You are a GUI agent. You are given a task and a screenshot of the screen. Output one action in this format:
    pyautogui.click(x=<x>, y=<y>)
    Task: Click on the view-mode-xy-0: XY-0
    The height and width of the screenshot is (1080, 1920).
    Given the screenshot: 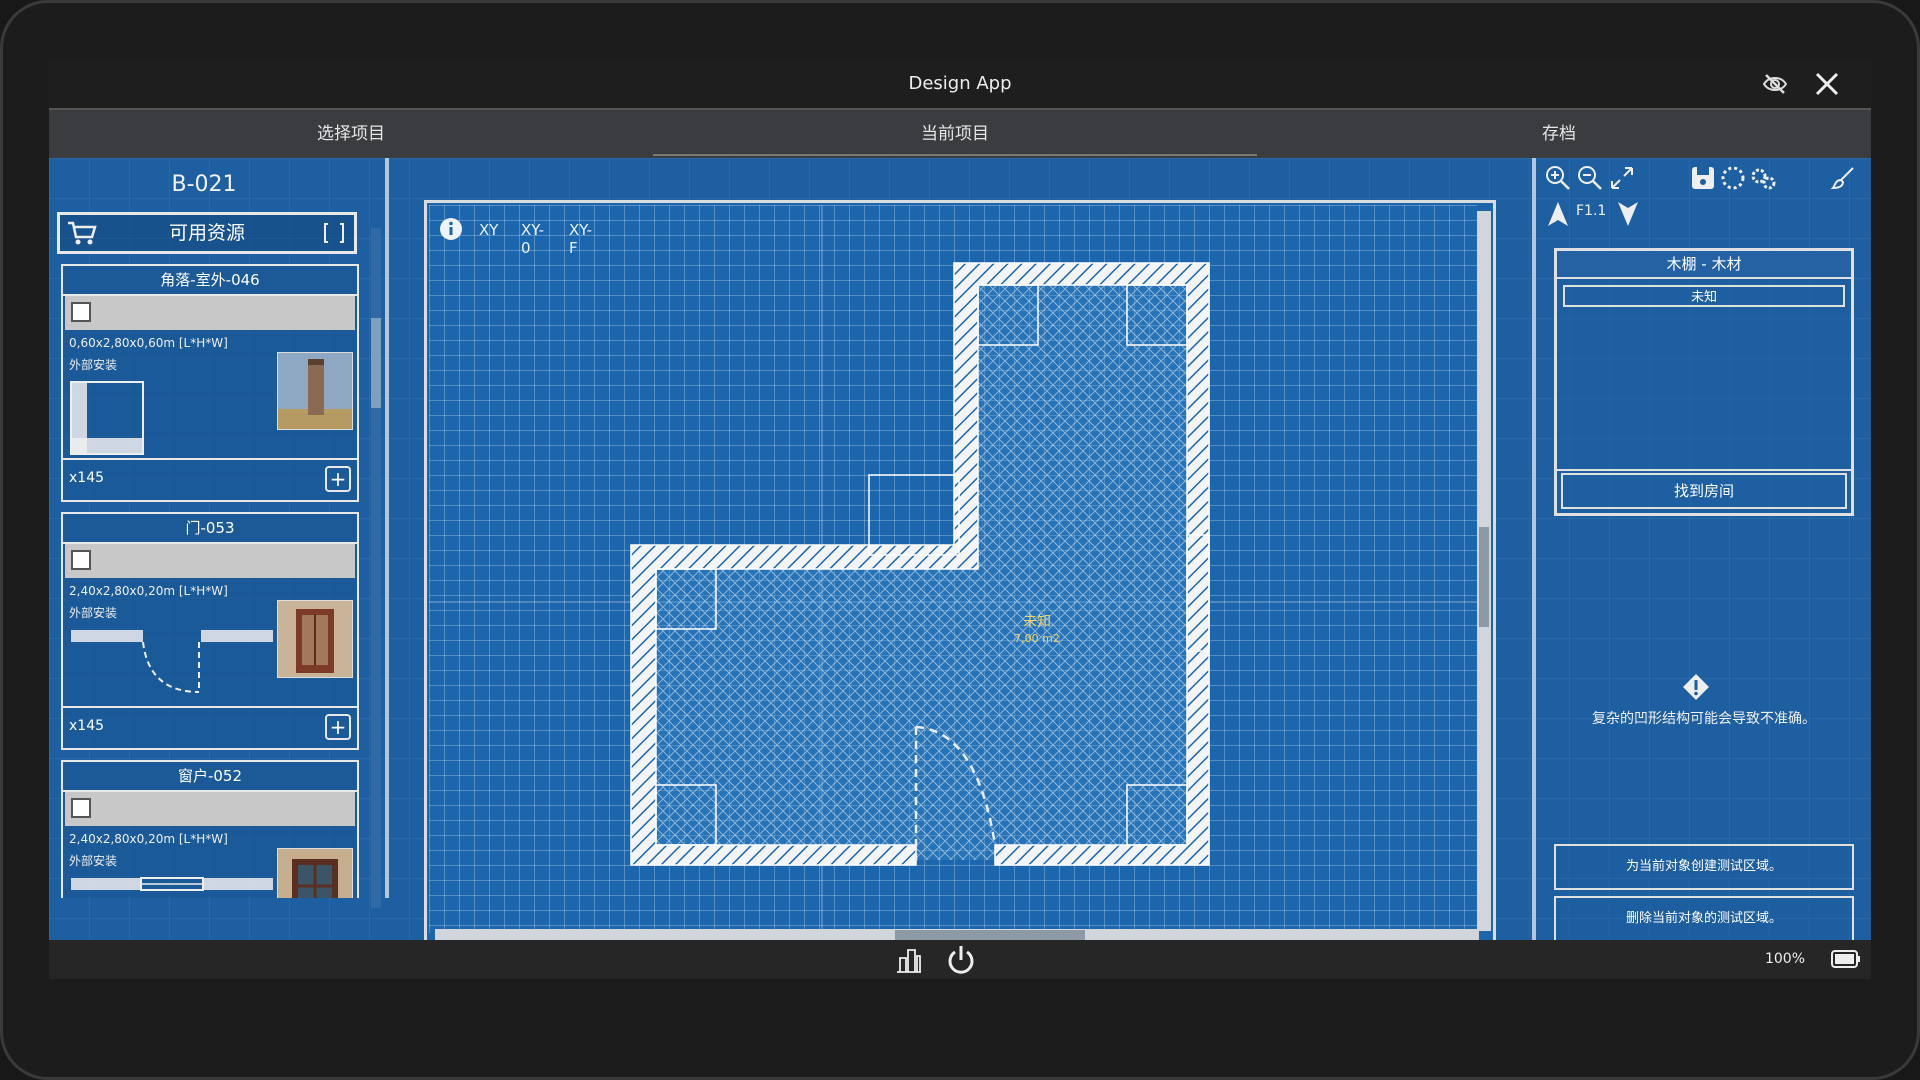 What is the action you would take?
    pyautogui.click(x=532, y=239)
    